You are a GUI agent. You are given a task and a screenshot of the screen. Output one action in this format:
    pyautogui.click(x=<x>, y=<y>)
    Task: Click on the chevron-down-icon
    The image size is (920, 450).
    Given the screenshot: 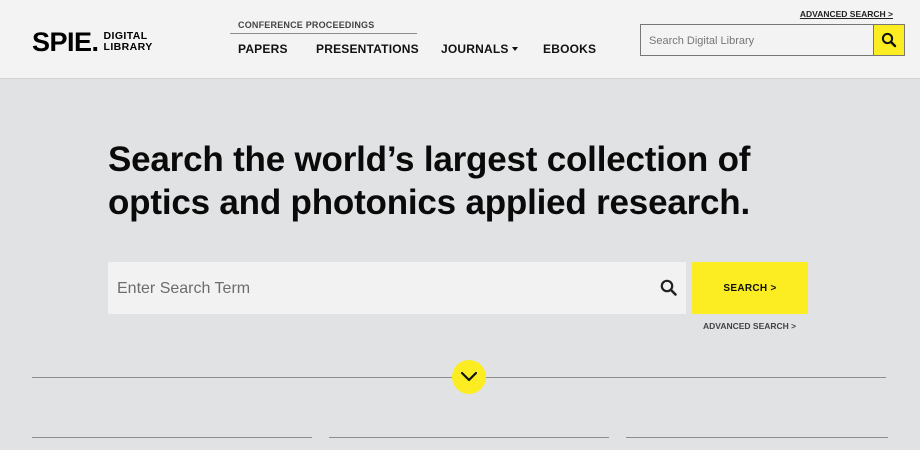 What is the action you would take?
    pyautogui.click(x=469, y=376)
    